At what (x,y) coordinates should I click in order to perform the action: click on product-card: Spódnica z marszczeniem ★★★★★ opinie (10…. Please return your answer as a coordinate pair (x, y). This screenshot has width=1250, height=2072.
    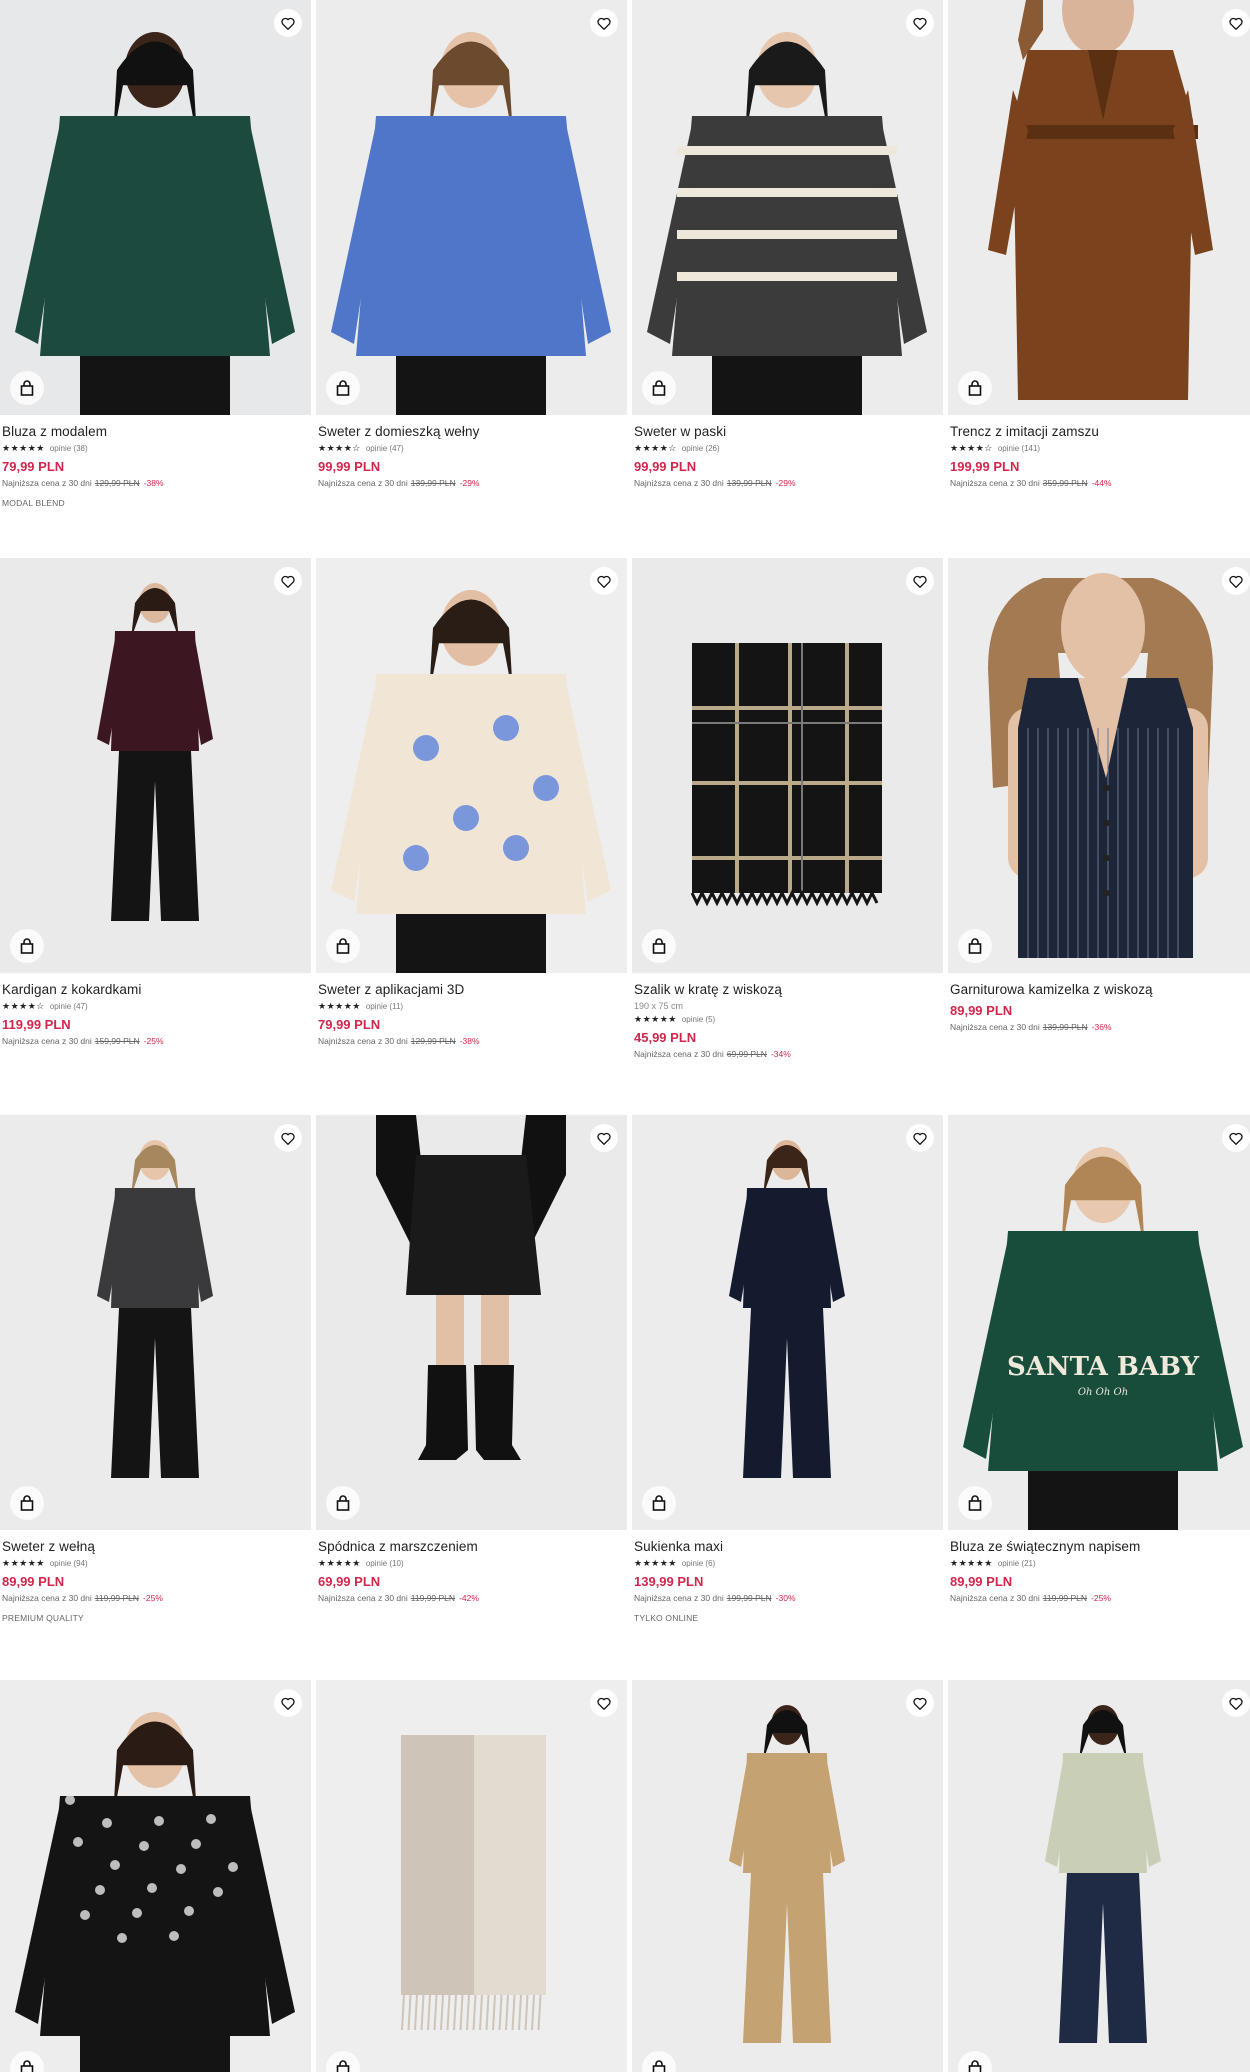
    Looking at the image, I should click on (471, 1359).